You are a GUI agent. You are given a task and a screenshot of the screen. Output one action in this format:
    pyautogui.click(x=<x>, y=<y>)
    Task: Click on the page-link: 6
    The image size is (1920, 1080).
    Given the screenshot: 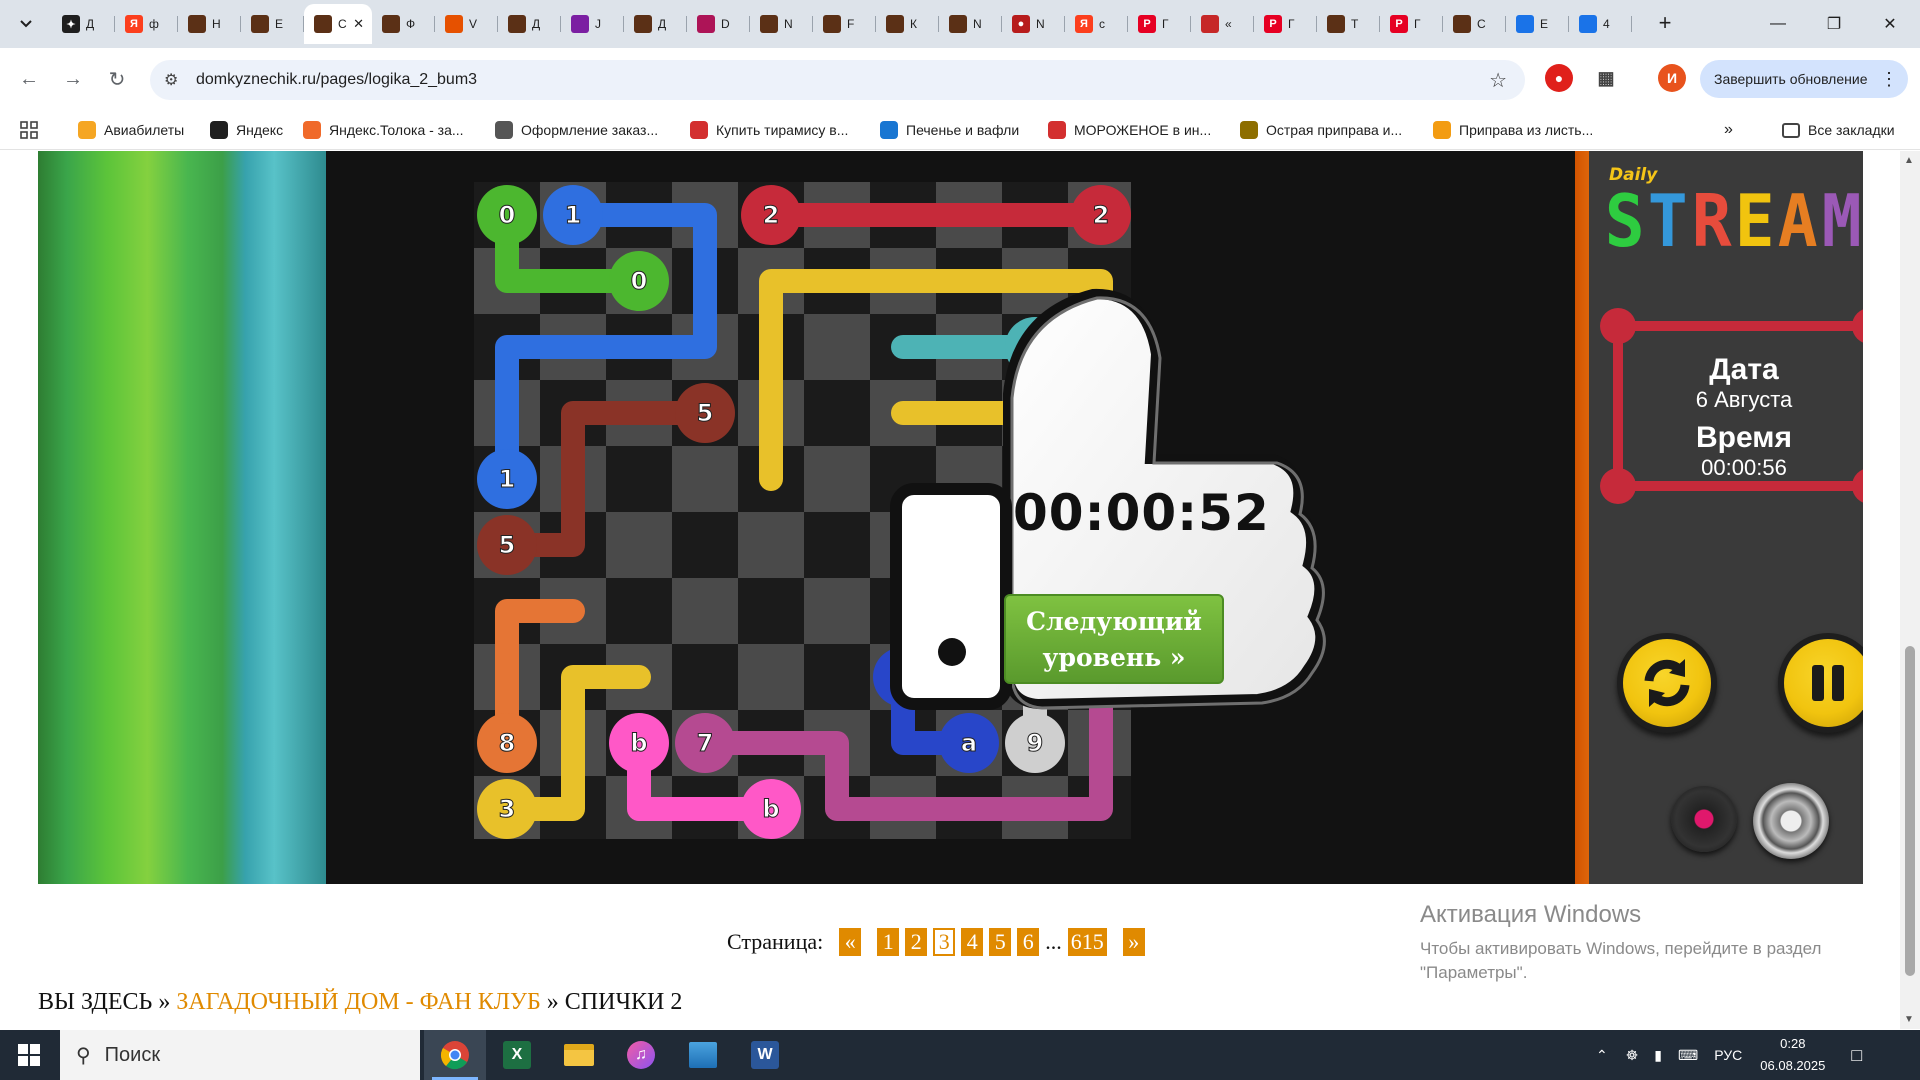 What is the action you would take?
    pyautogui.click(x=1028, y=942)
    